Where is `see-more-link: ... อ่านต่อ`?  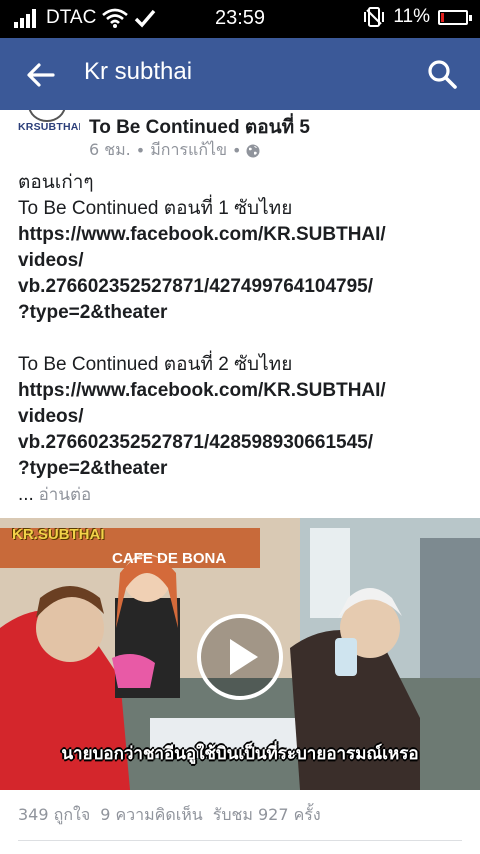
see-more-link: ... อ่านต่อ is located at coordinates (243, 495).